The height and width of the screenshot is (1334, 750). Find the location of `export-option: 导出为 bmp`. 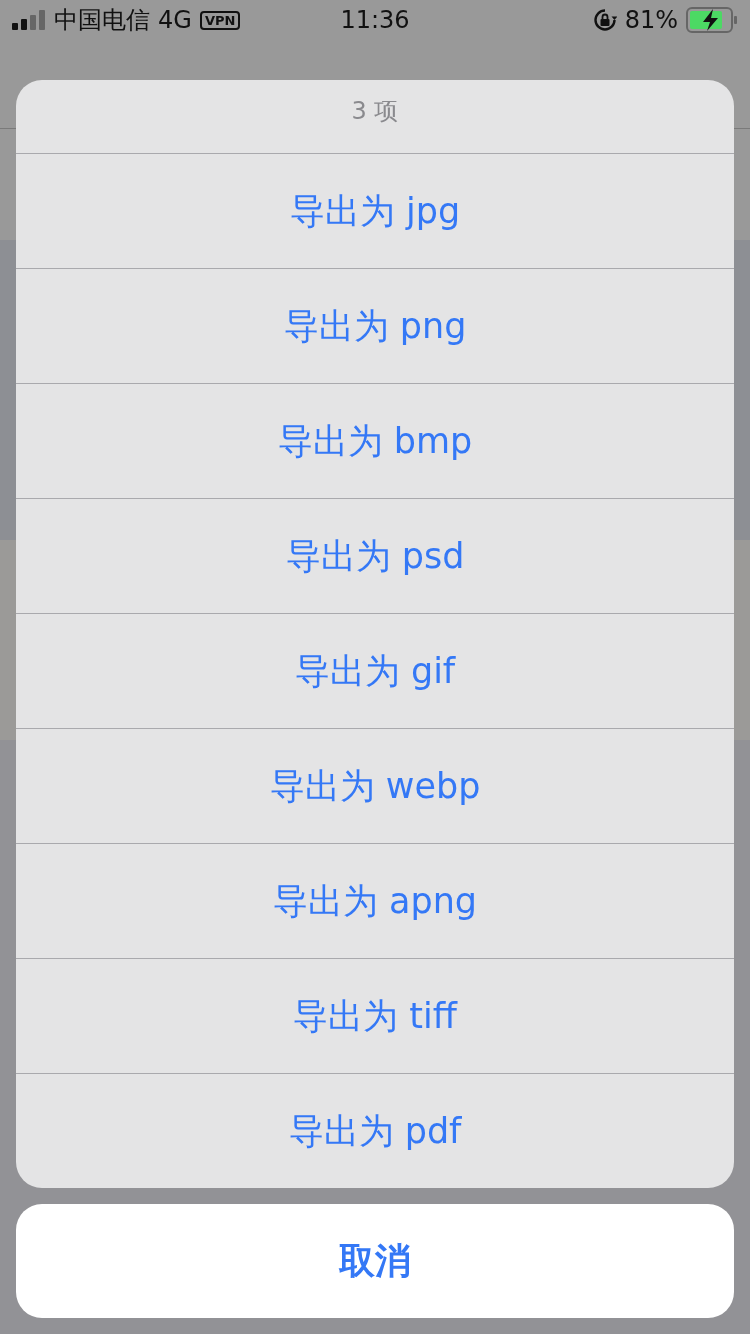

export-option: 导出为 bmp is located at coordinates (375, 440).